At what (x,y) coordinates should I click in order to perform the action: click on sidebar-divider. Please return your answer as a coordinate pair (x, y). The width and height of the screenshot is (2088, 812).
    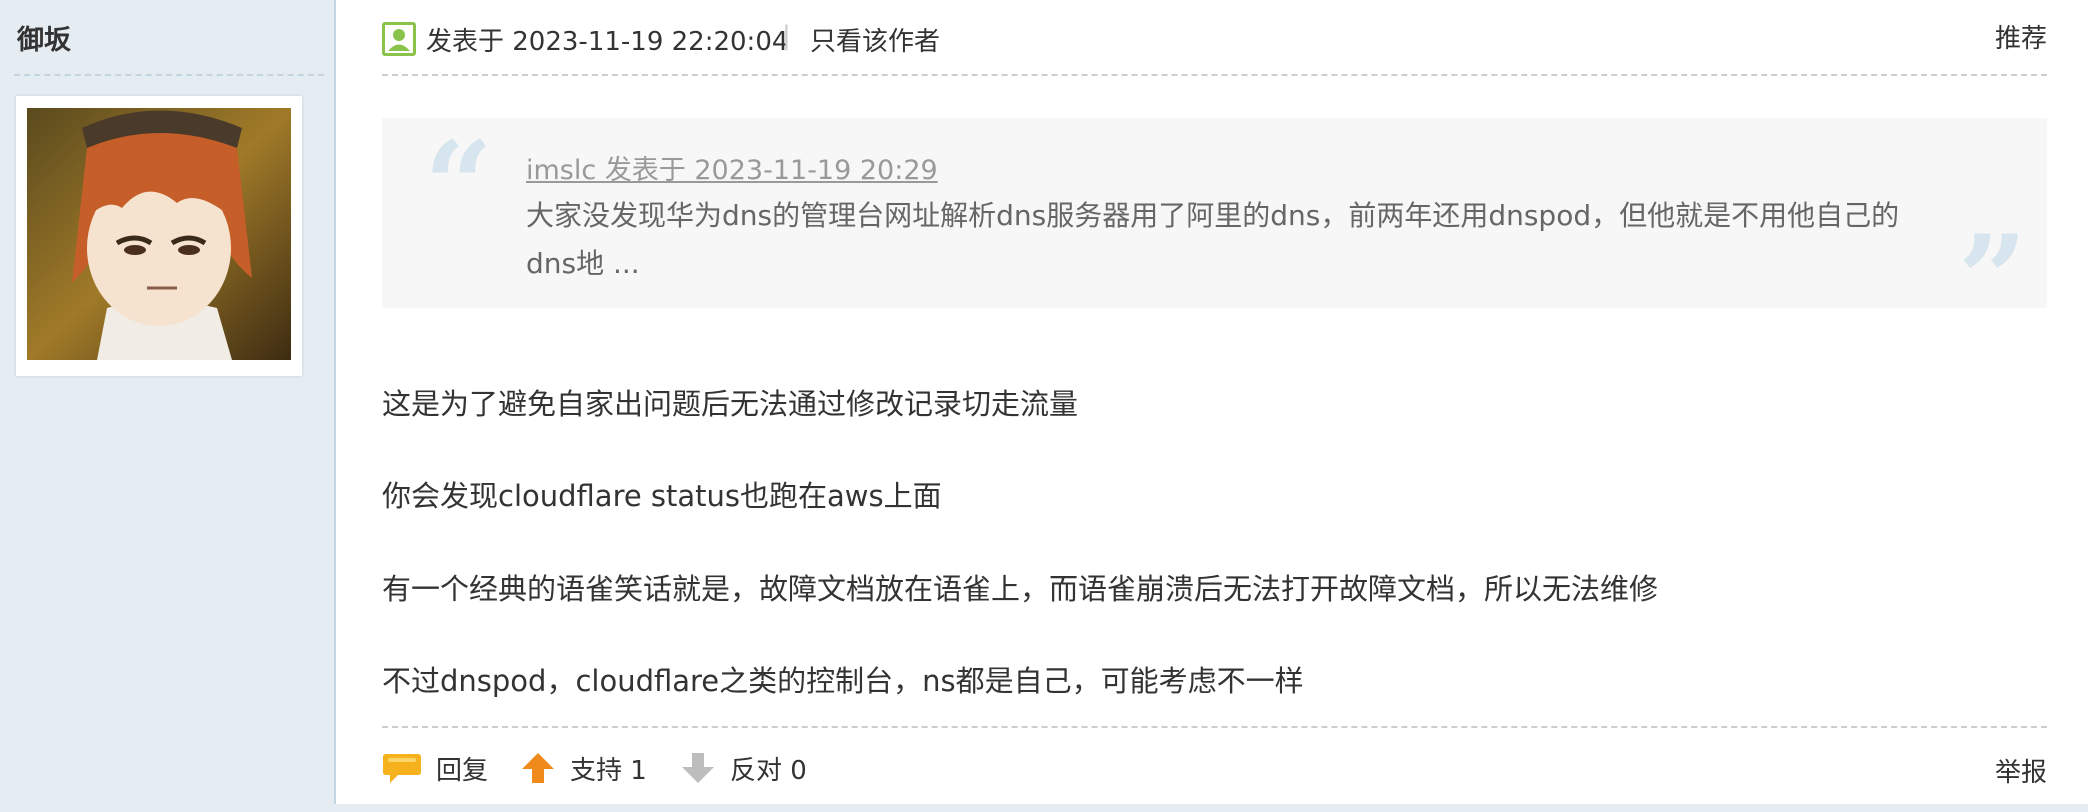
    Looking at the image, I should click on (169, 75).